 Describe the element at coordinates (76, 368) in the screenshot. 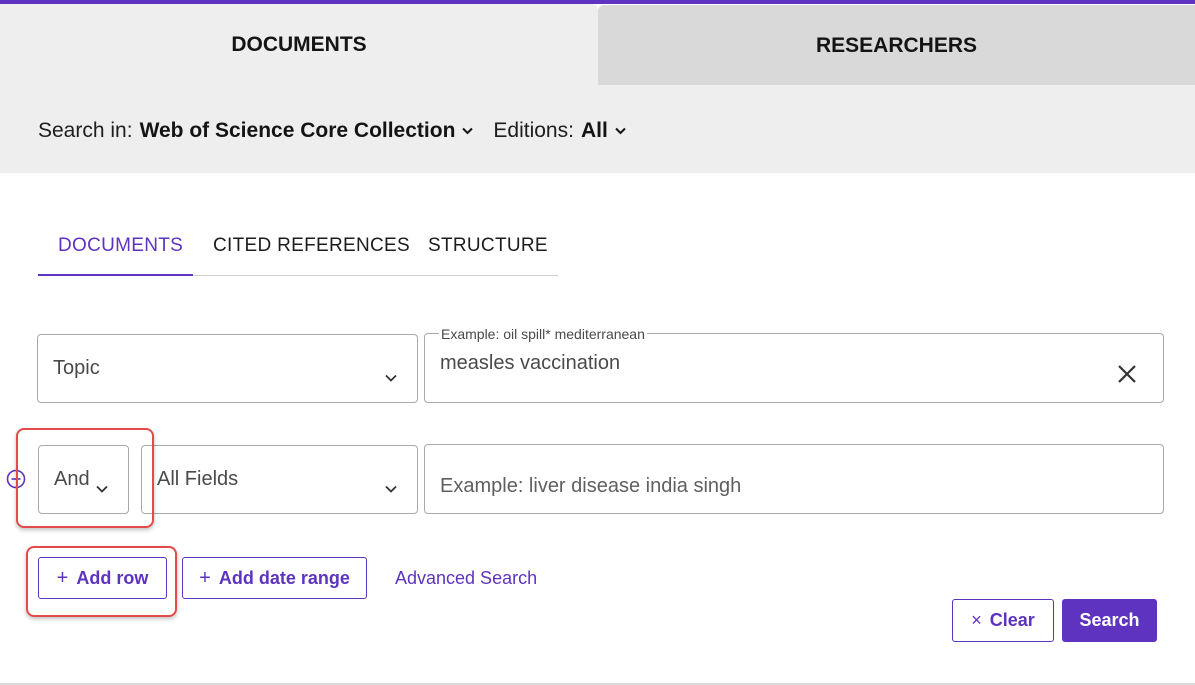

I see `field-select-value: Topic` at that location.